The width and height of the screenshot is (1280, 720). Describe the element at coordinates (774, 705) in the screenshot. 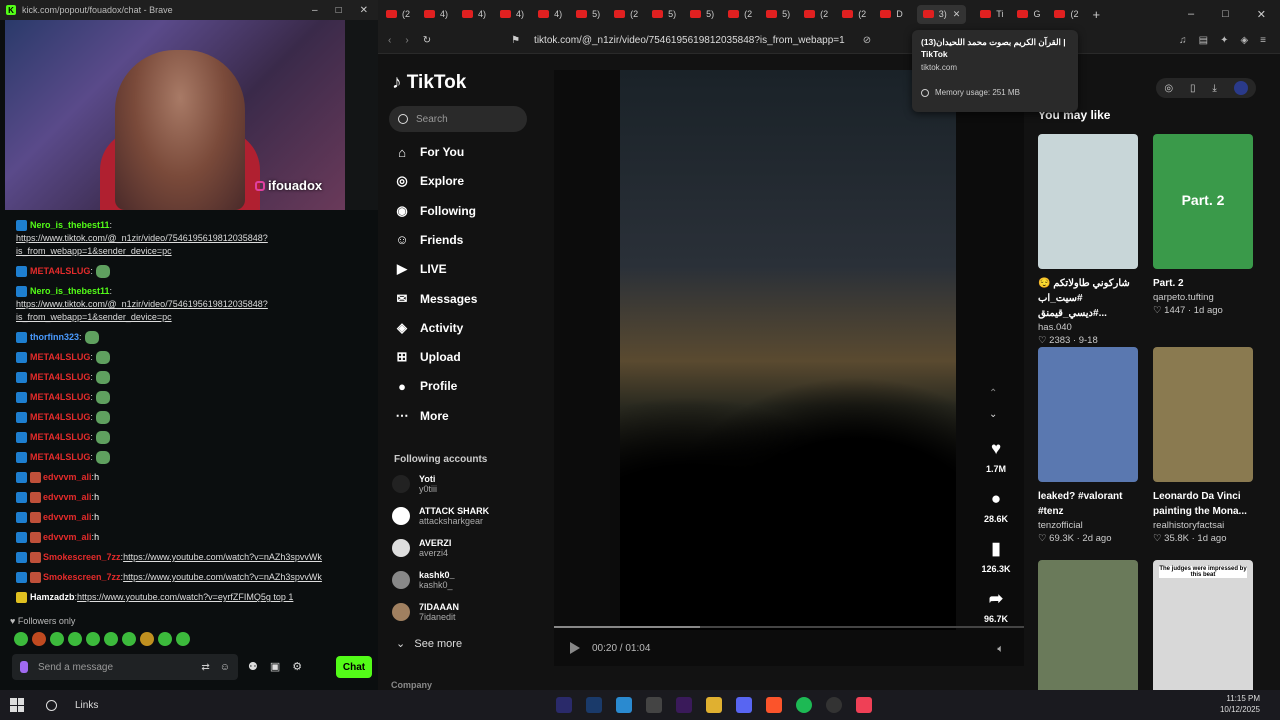

I see `brave-icon` at that location.